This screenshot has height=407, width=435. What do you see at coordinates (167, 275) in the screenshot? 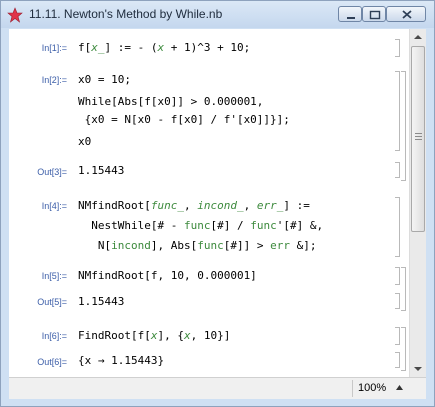
I see `input-cell-5: NMfindRoot[f, 10, 0.000001]` at bounding box center [167, 275].